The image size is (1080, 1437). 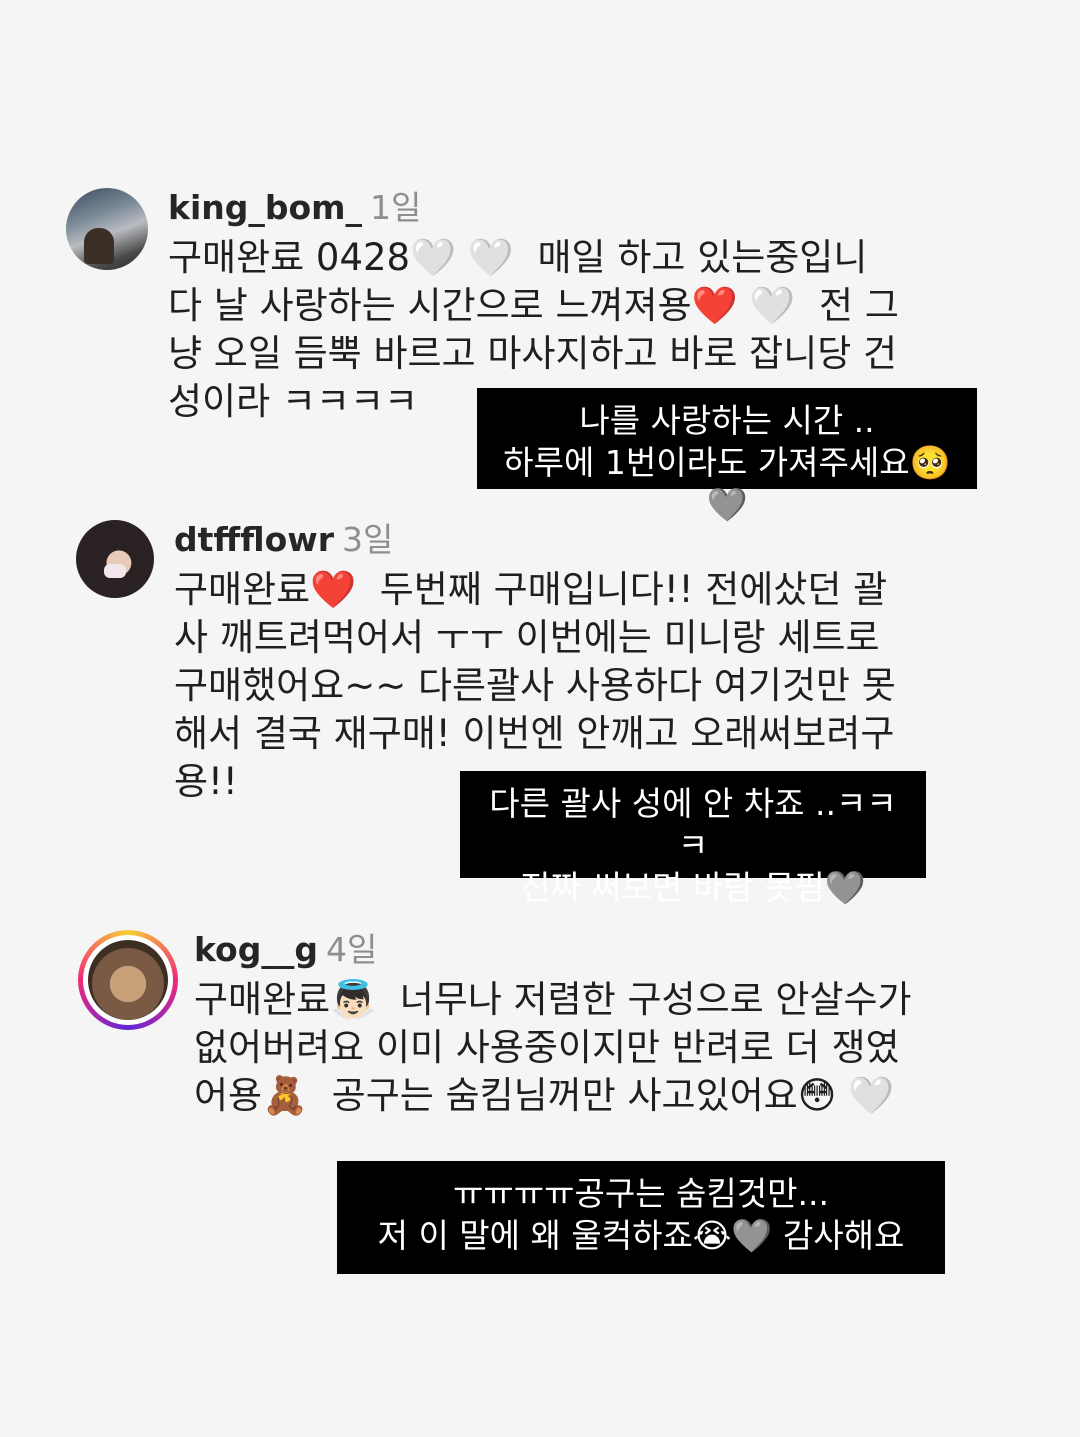 I want to click on username: king_bom_, so click(x=265, y=207).